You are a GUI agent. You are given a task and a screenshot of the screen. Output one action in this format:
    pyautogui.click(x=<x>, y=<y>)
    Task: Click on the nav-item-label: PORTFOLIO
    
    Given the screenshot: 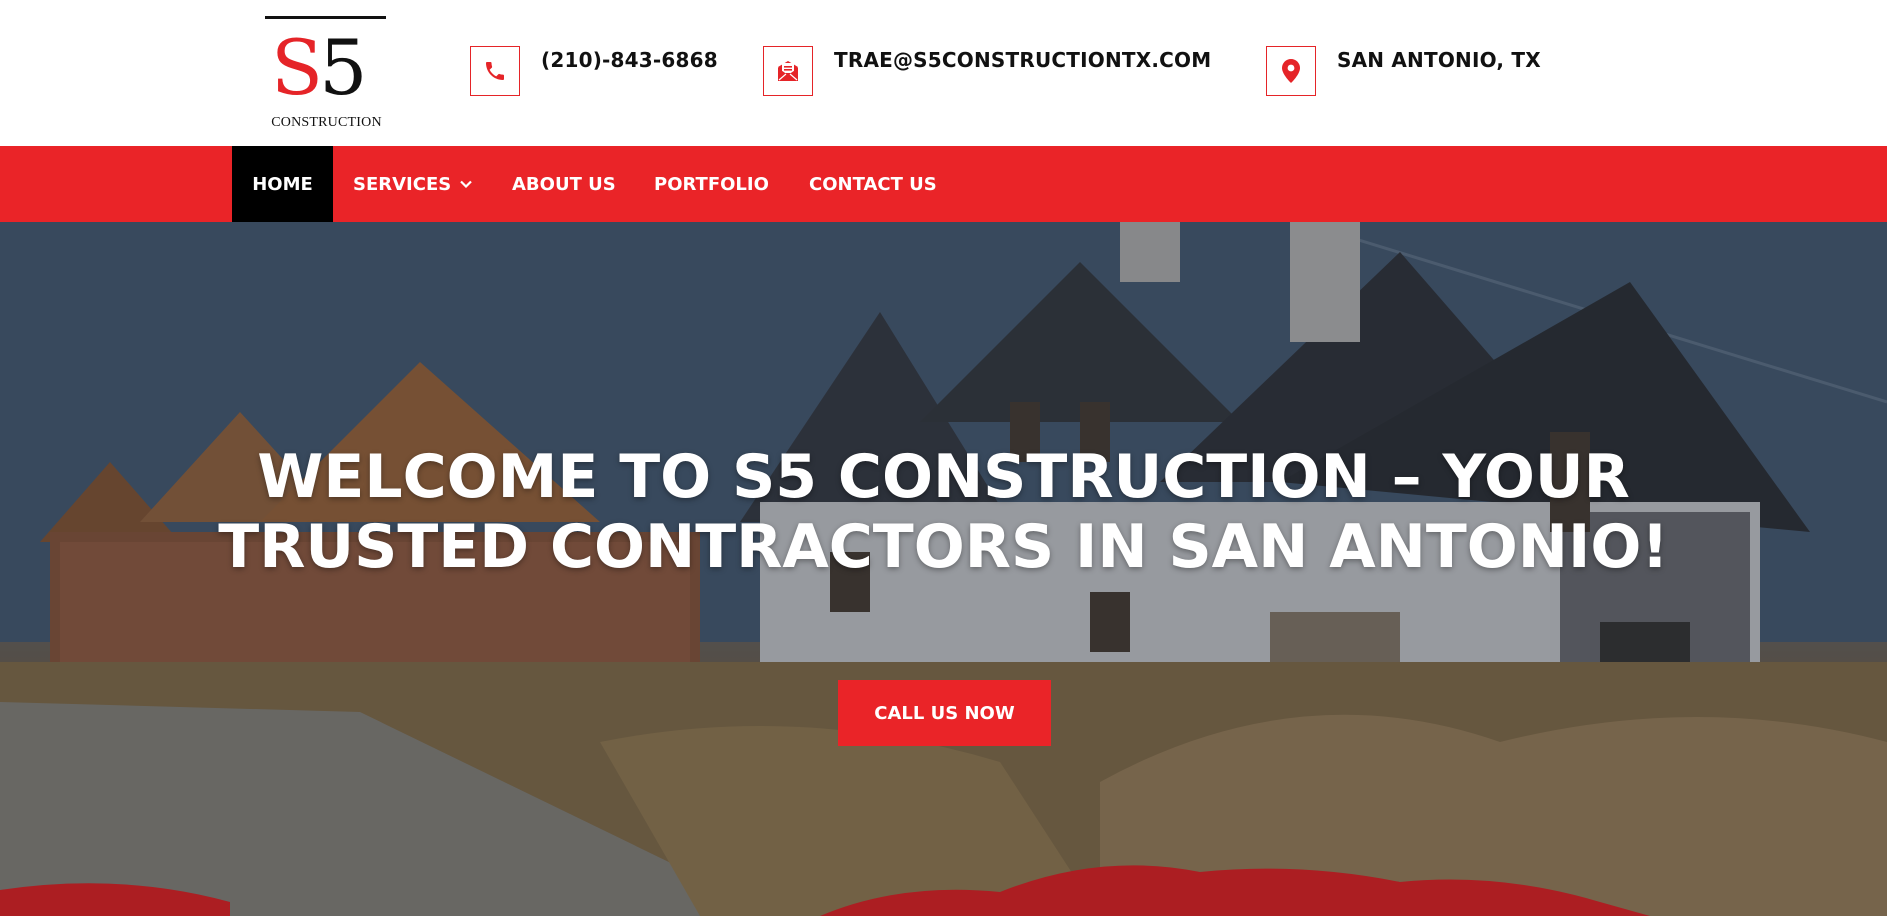 What is the action you would take?
    pyautogui.click(x=711, y=184)
    